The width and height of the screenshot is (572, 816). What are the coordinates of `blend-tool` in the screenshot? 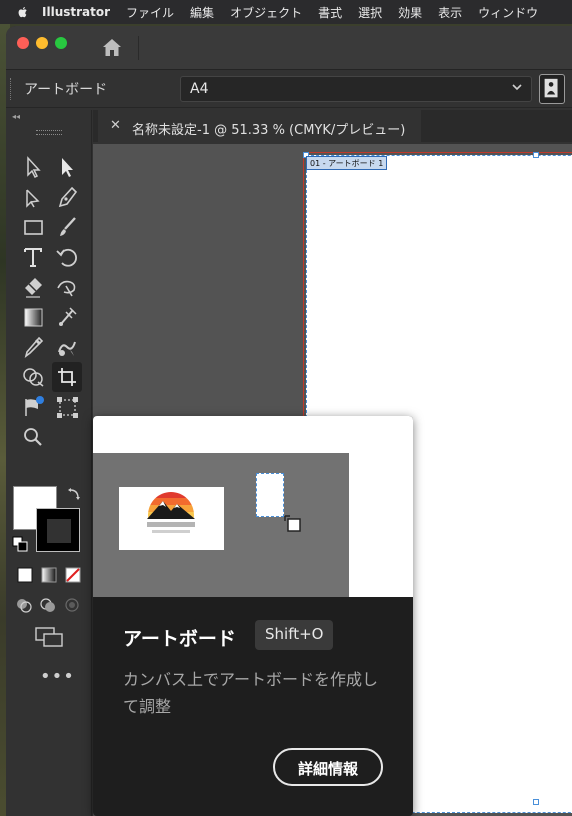 It's located at (67, 347).